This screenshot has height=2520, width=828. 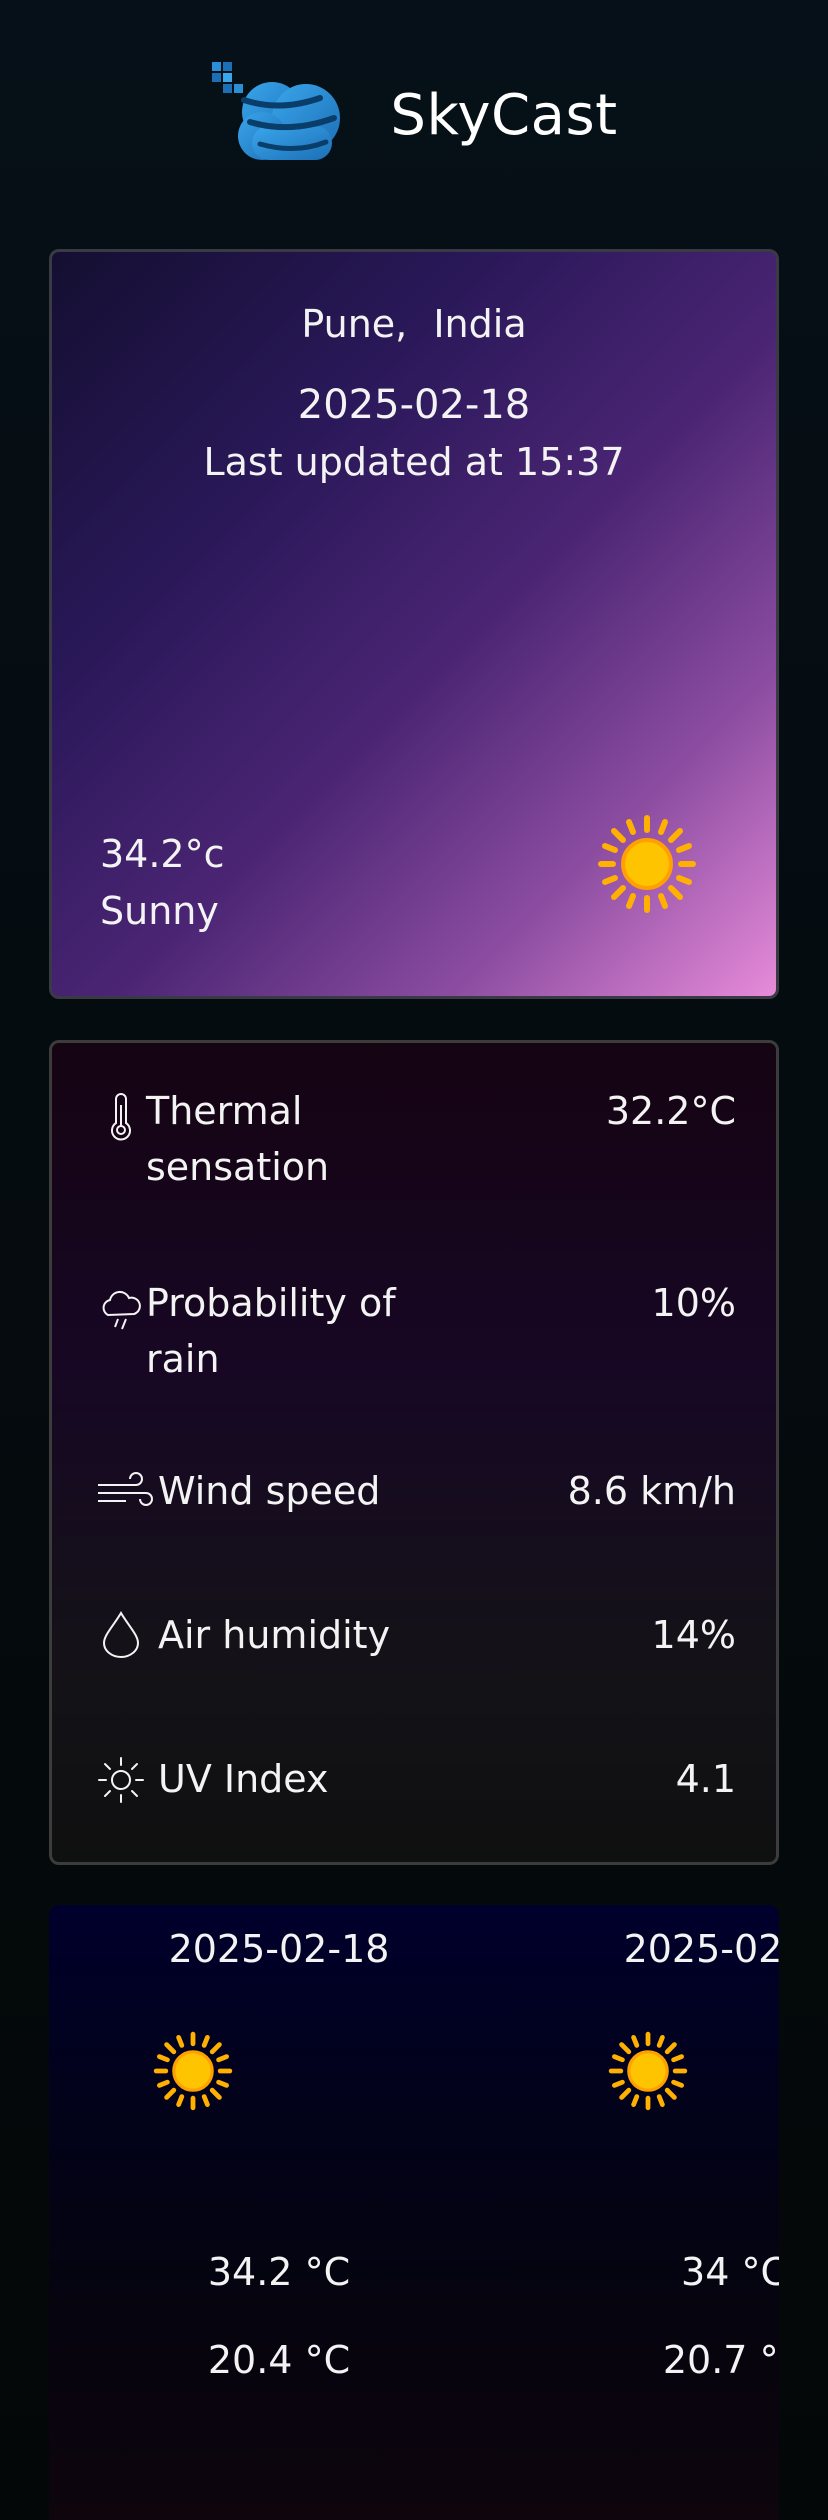 I want to click on current-date: 2025-02-18, so click(x=414, y=405).